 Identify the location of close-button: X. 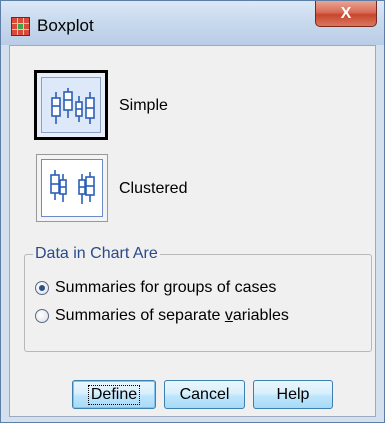
(346, 14).